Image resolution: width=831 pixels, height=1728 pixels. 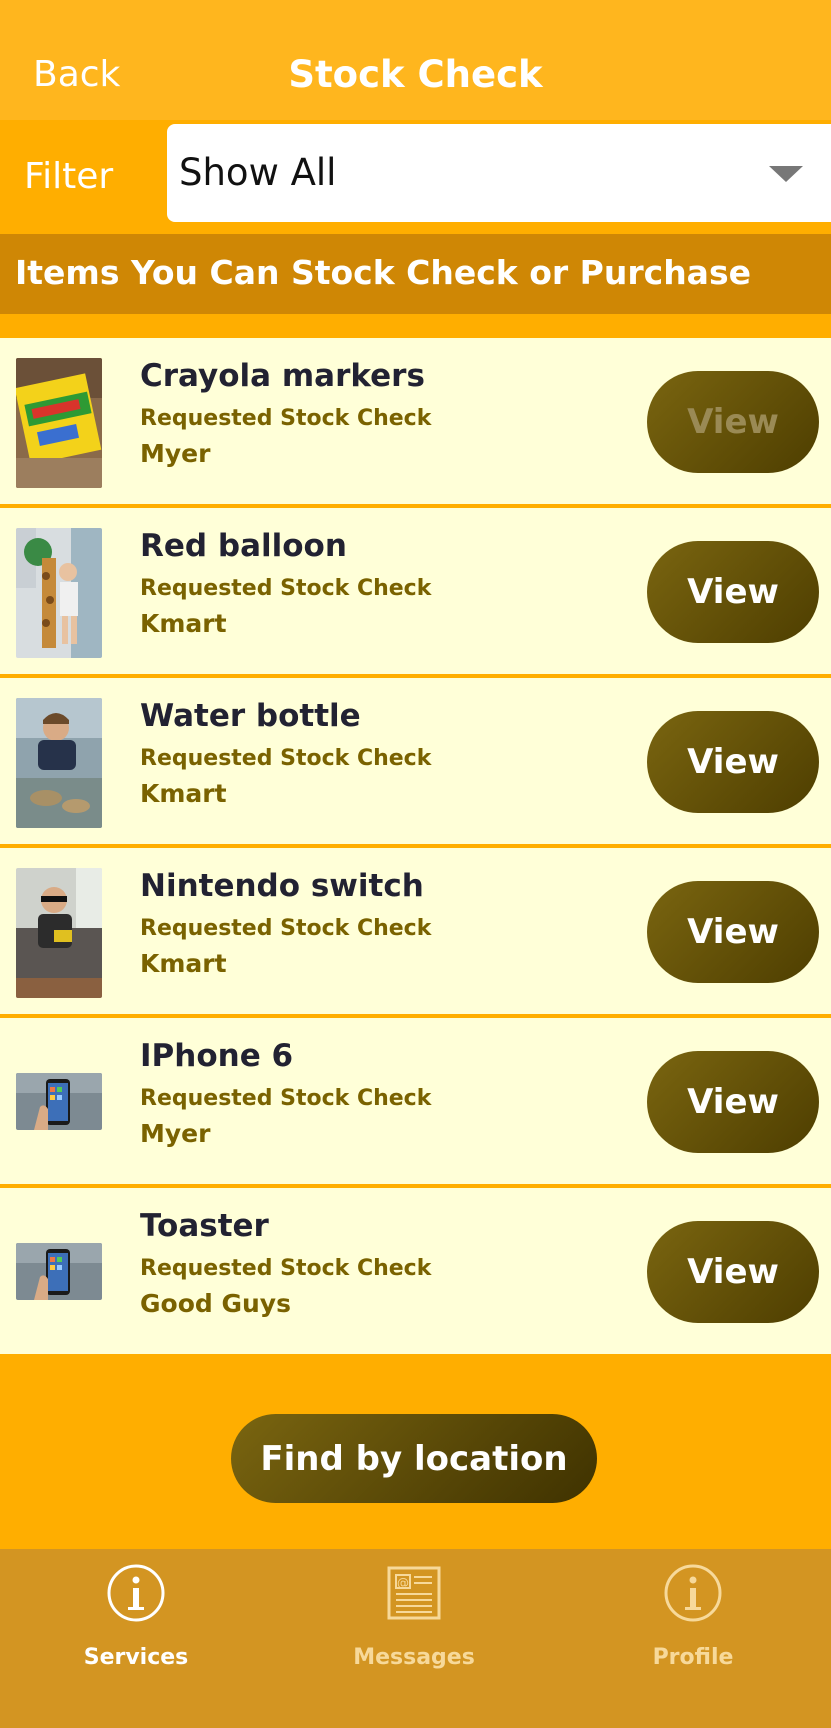 I want to click on filter-row: Filter Show All, so click(x=415, y=177).